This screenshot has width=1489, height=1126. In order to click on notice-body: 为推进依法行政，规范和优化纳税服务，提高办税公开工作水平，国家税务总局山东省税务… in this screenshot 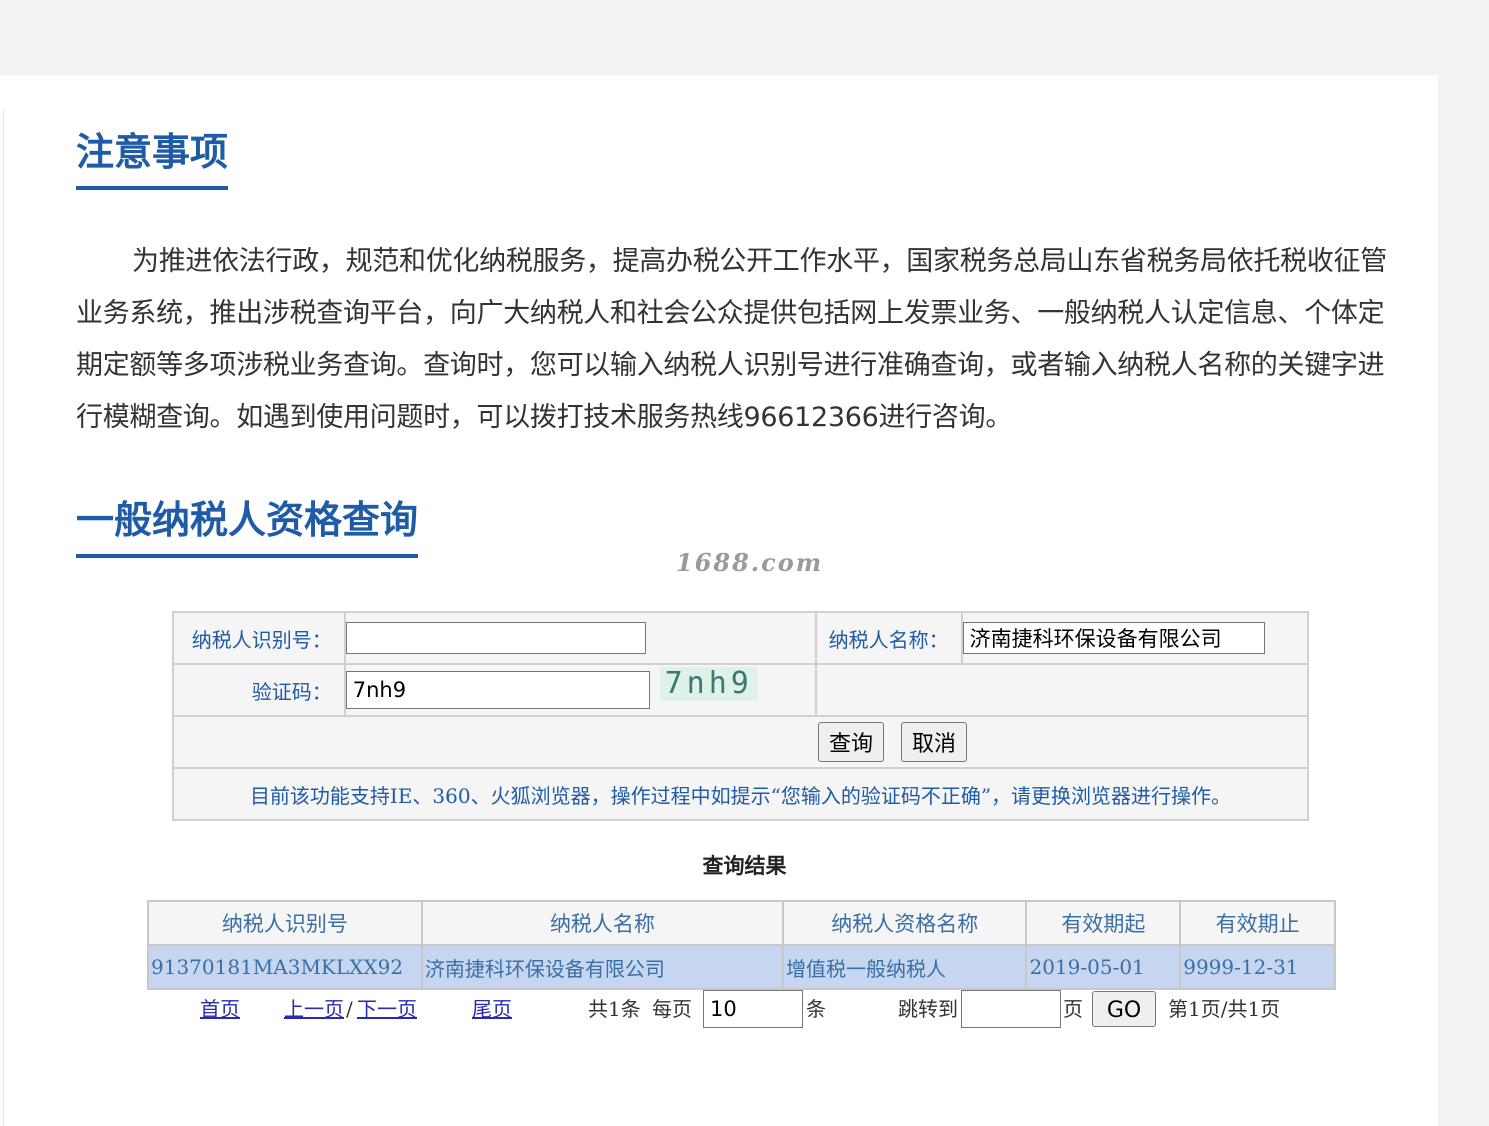, I will do `click(731, 339)`.